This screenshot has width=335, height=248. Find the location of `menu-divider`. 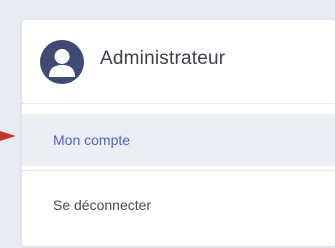

menu-divider is located at coordinates (178, 170).